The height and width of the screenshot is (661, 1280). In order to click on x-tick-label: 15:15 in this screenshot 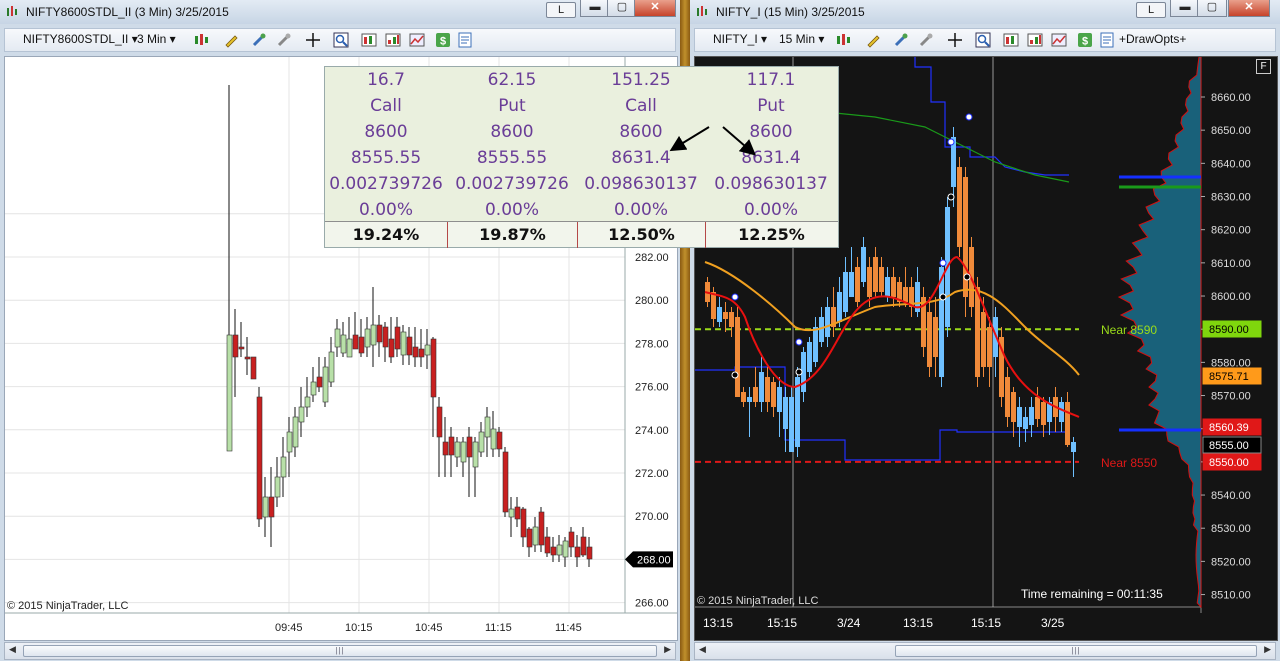, I will do `click(782, 623)`.